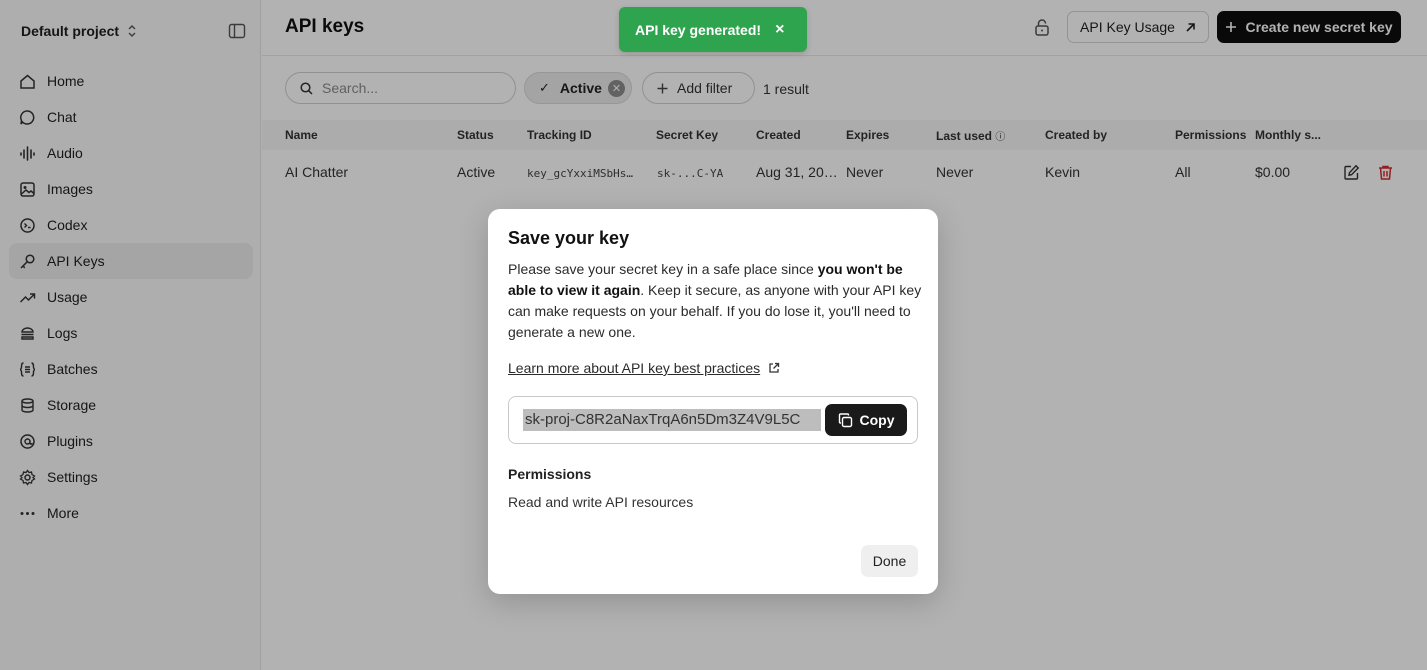  Describe the element at coordinates (698, 29) in the screenshot. I see `toast-message: API key generated!` at that location.